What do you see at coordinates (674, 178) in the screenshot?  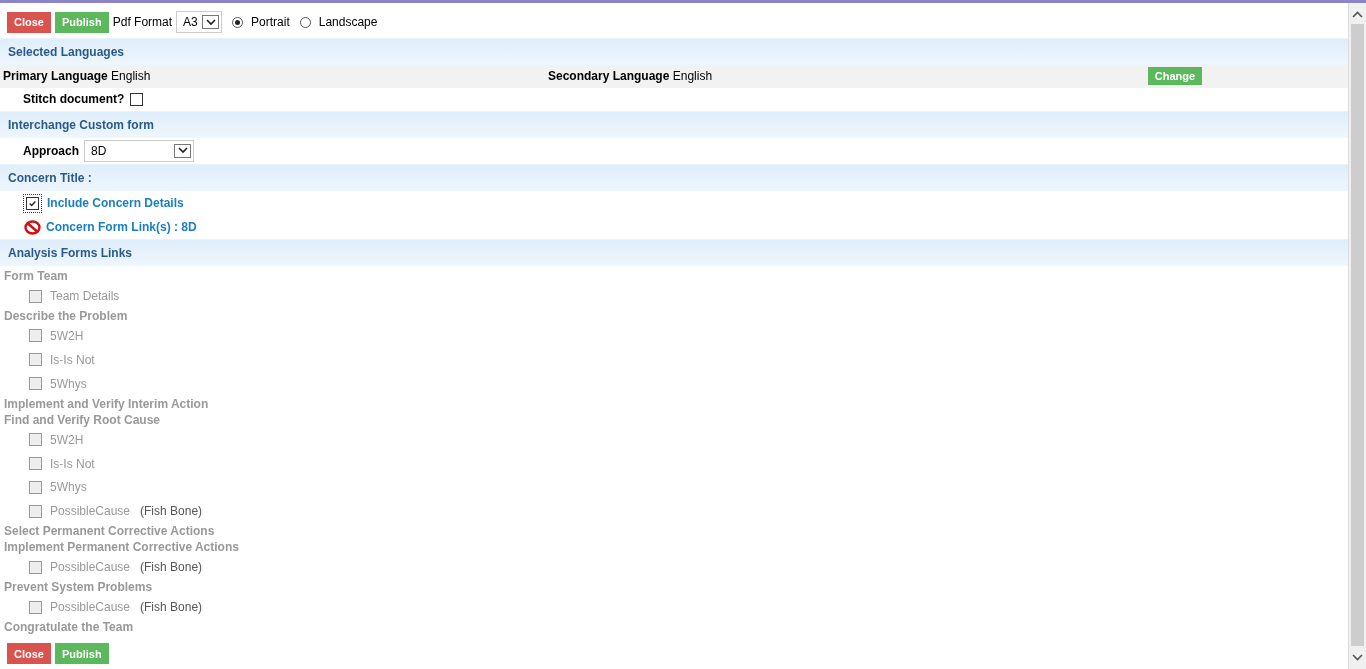 I see `section-heading: Concern Title :` at bounding box center [674, 178].